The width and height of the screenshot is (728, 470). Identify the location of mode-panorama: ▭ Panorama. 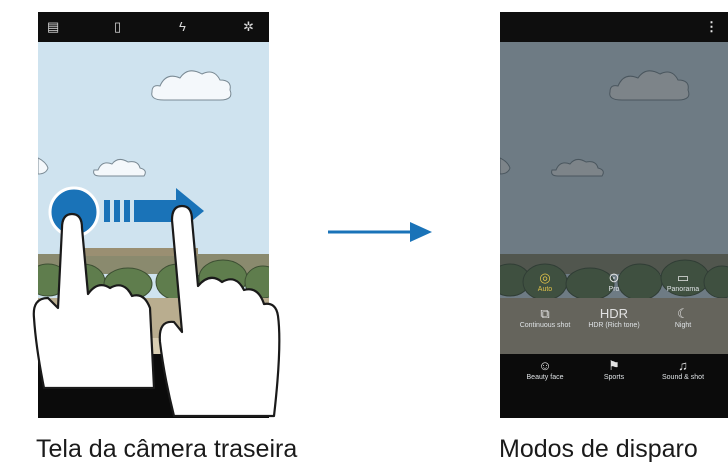
(683, 282).